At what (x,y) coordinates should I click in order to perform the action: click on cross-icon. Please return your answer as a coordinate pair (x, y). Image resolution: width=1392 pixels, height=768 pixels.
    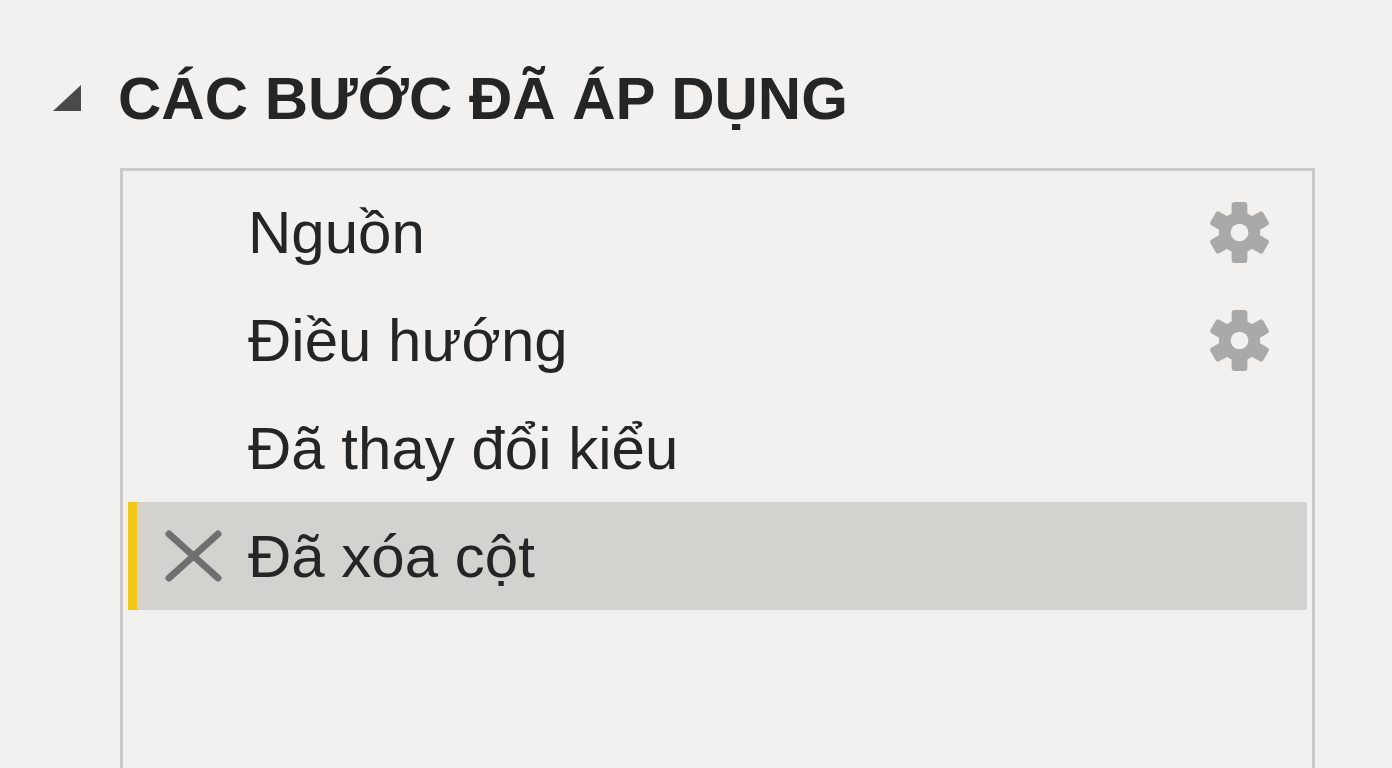
    Looking at the image, I should click on (193, 556).